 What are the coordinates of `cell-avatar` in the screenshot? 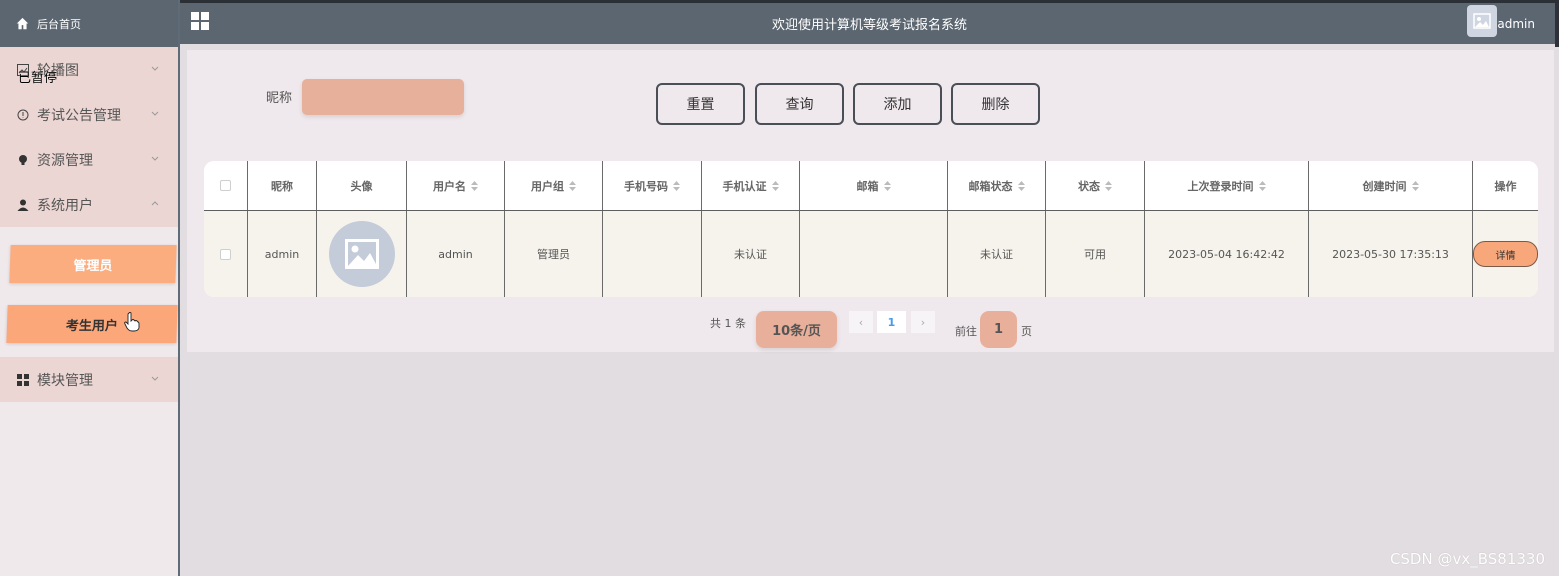 It's located at (362, 254).